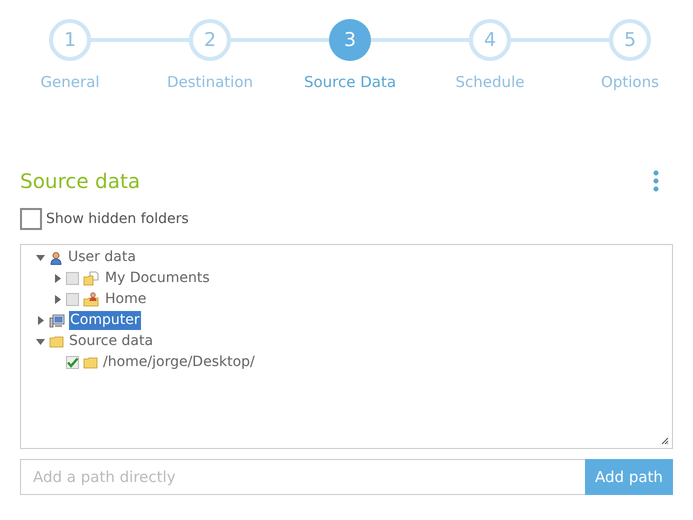 This screenshot has height=520, width=693. I want to click on tree-item: My Documents, so click(157, 278).